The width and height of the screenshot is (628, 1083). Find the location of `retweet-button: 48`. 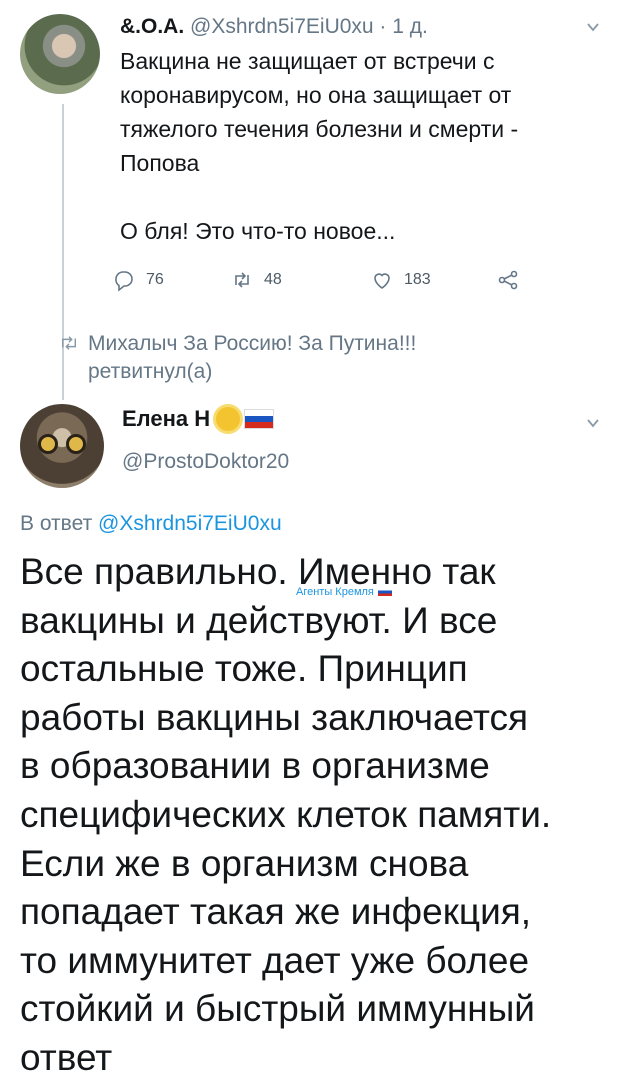

retweet-button: 48 is located at coordinates (256, 280).